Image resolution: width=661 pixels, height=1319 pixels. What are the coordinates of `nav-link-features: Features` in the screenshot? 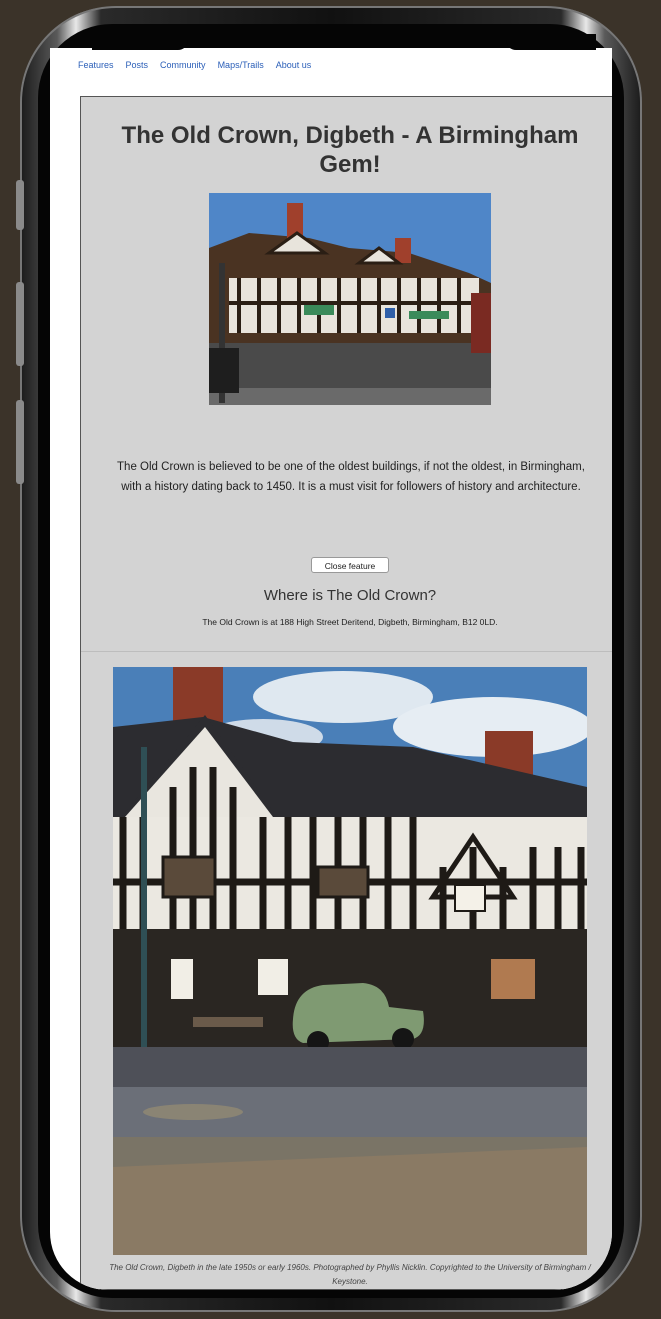 It's located at (96, 65).